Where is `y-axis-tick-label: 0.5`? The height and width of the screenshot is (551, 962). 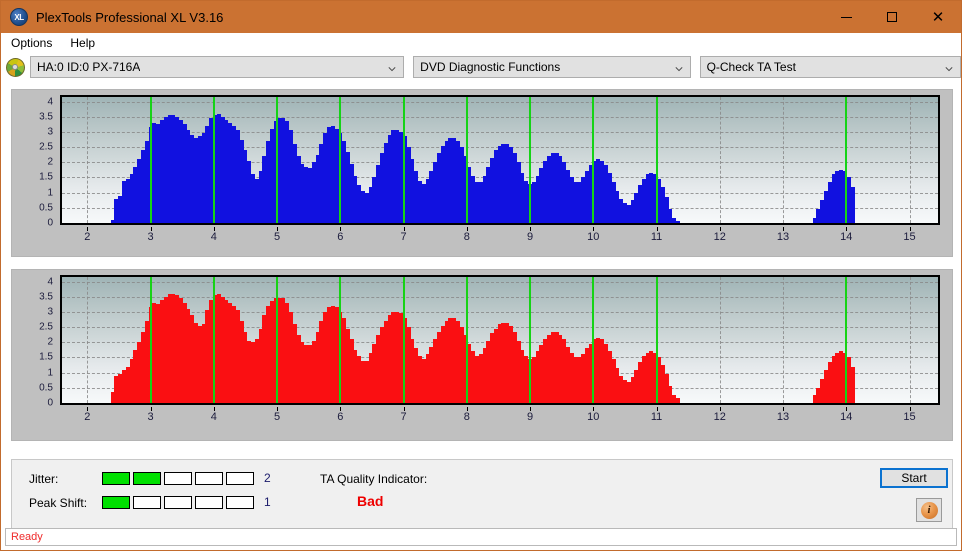
y-axis-tick-label: 0.5 is located at coordinates (46, 388).